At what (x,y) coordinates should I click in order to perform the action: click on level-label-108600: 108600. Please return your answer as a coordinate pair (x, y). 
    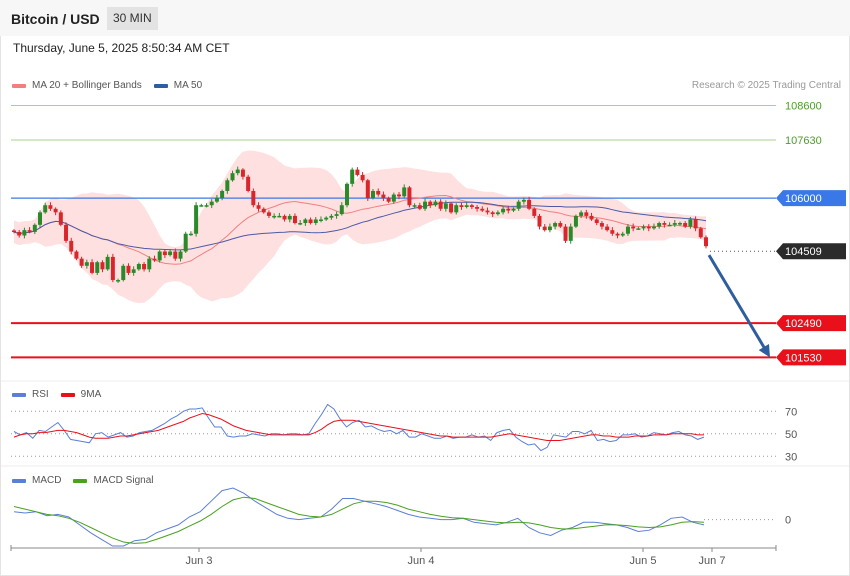
    Looking at the image, I should click on (803, 106).